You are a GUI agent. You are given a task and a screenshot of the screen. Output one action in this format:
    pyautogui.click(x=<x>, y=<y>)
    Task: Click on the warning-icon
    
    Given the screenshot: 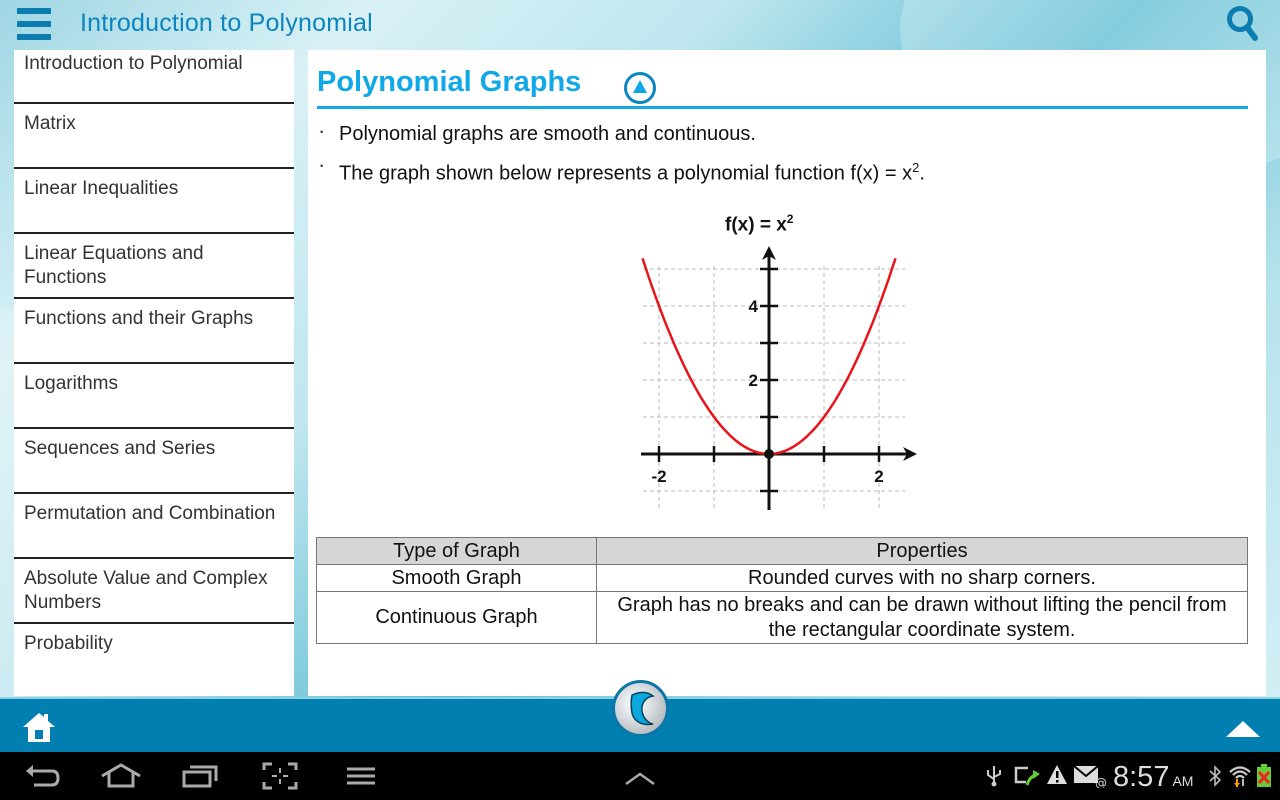 What is the action you would take?
    pyautogui.click(x=1057, y=777)
    